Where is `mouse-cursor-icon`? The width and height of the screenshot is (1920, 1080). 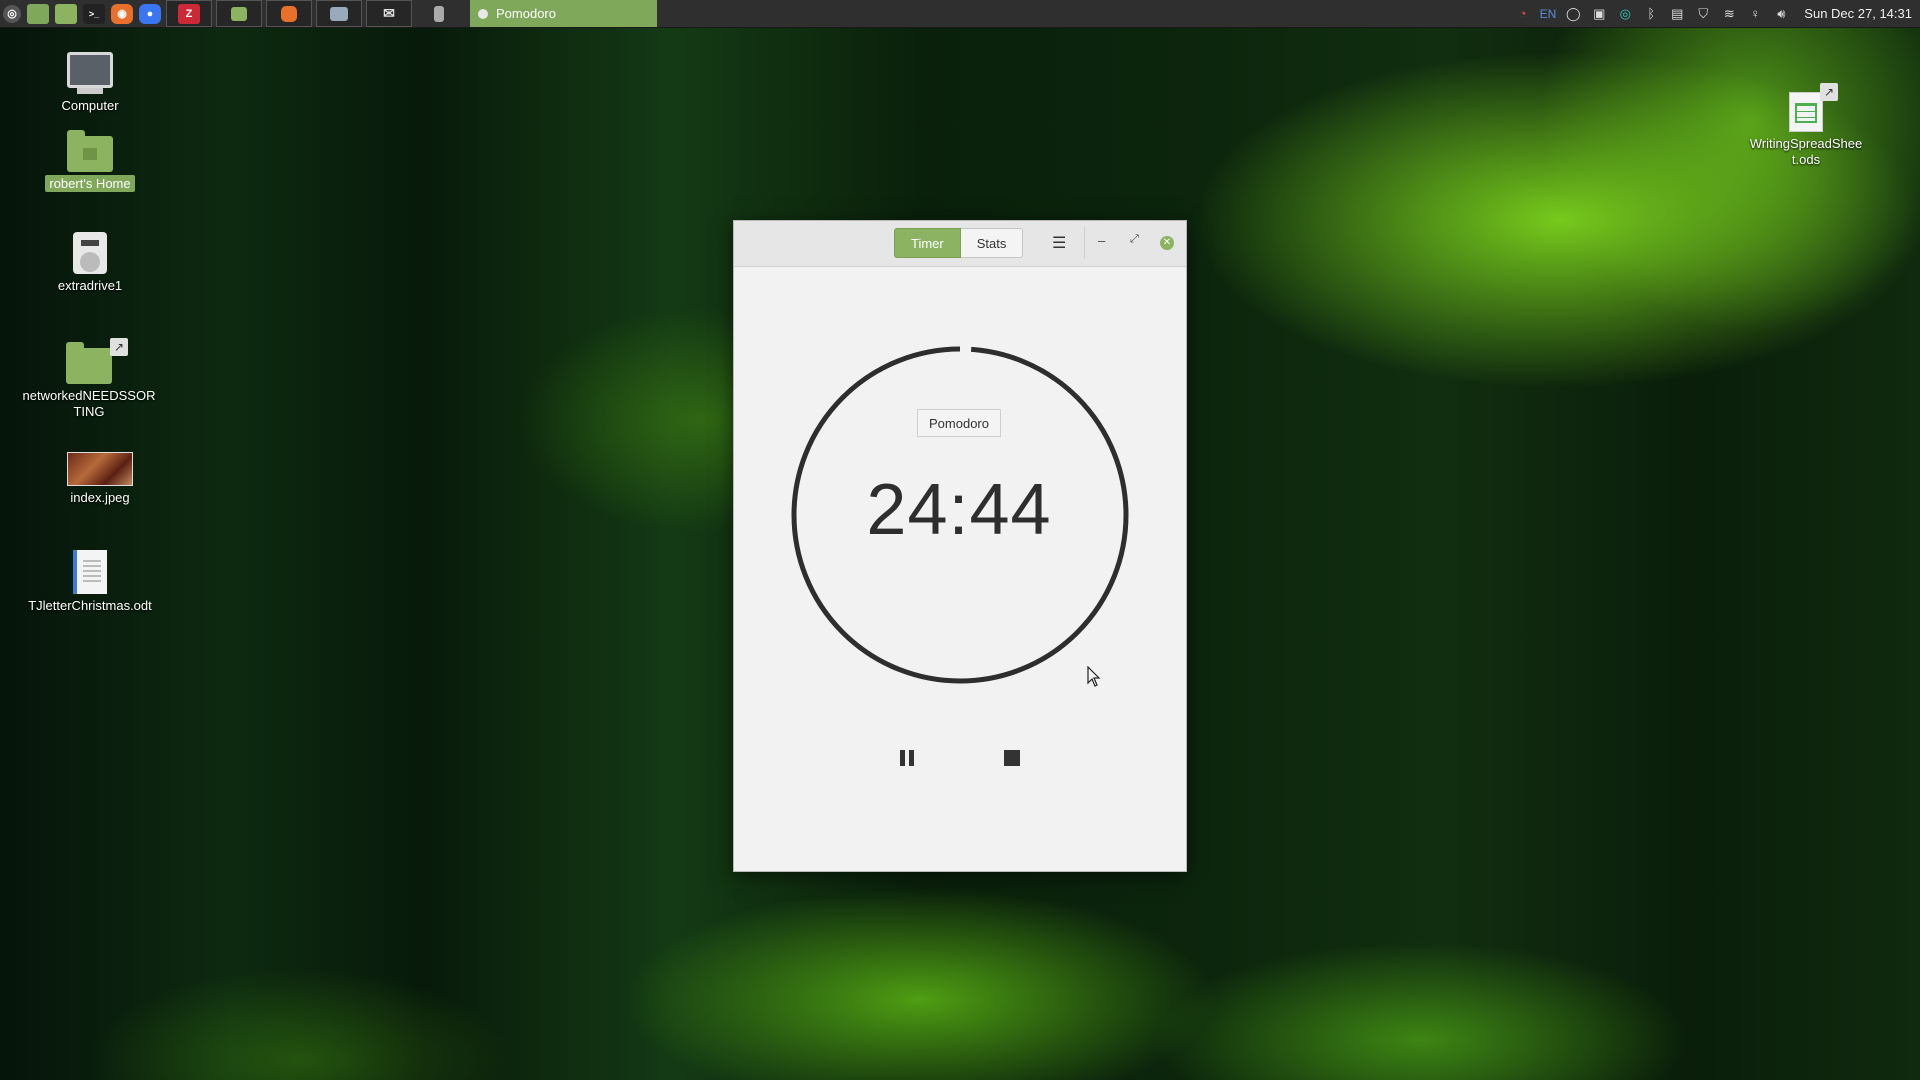 mouse-cursor-icon is located at coordinates (1094, 676).